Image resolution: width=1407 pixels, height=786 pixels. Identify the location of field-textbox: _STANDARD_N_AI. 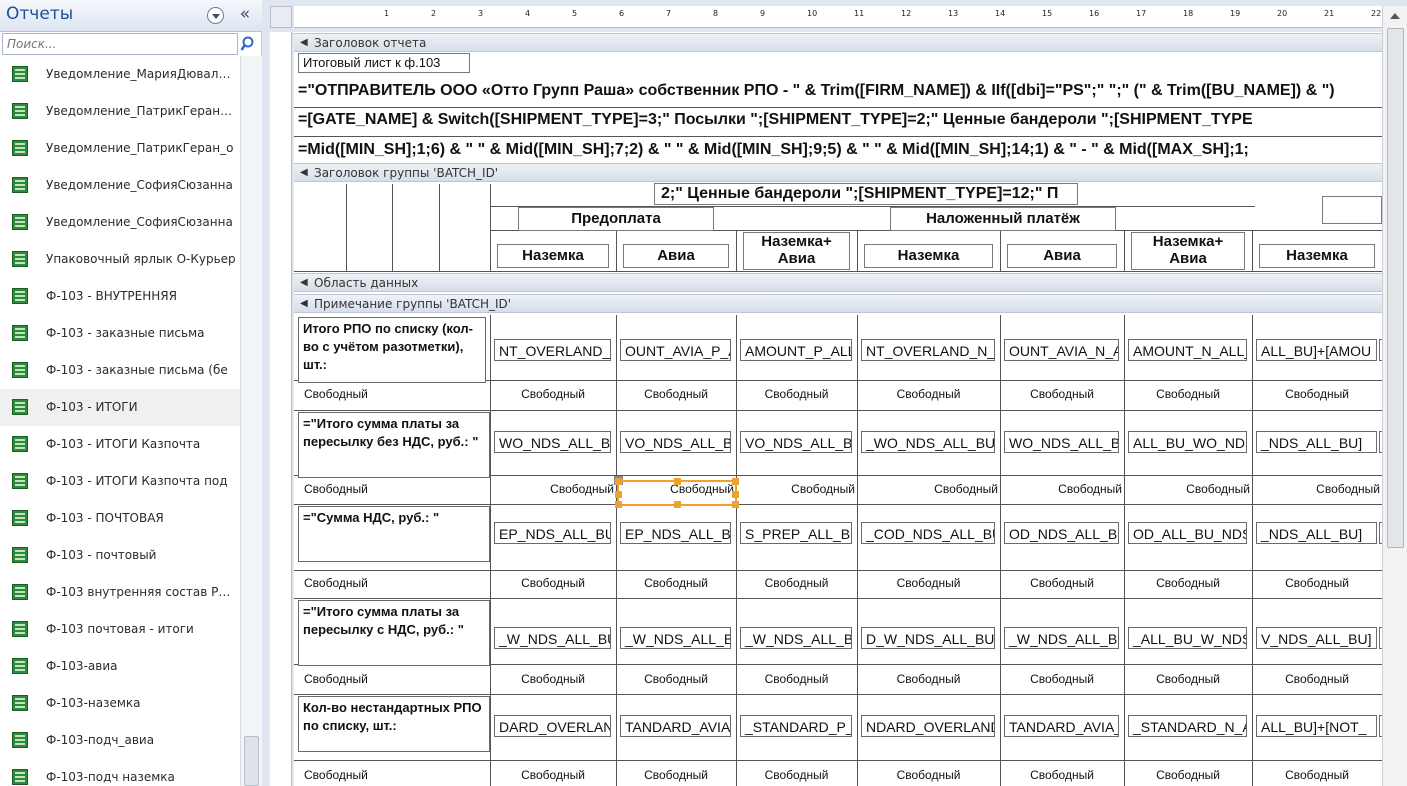
(1187, 726).